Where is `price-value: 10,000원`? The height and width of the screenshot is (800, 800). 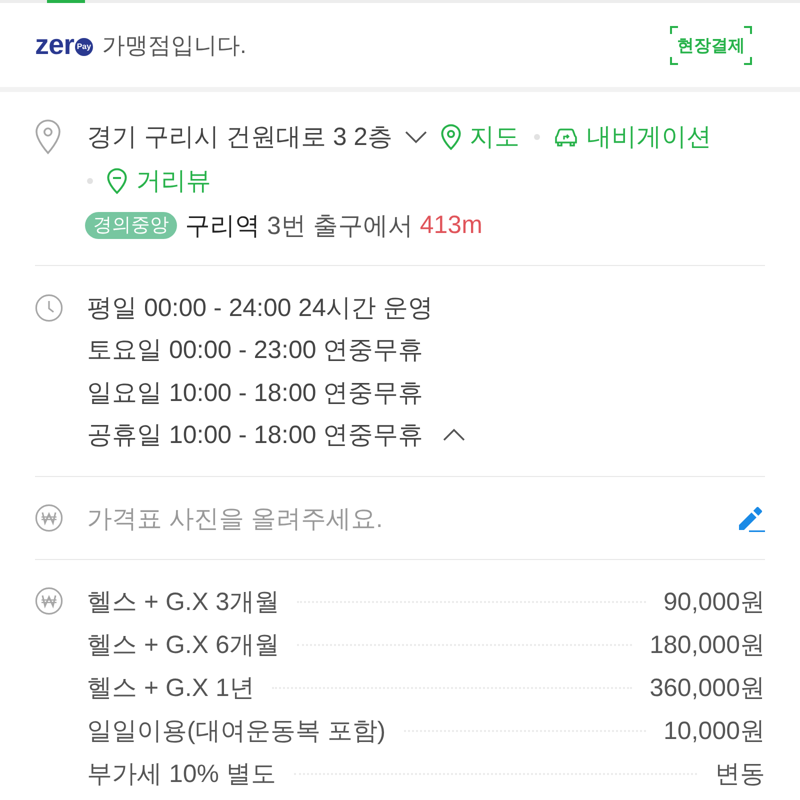
price-value: 10,000원 is located at coordinates (714, 731).